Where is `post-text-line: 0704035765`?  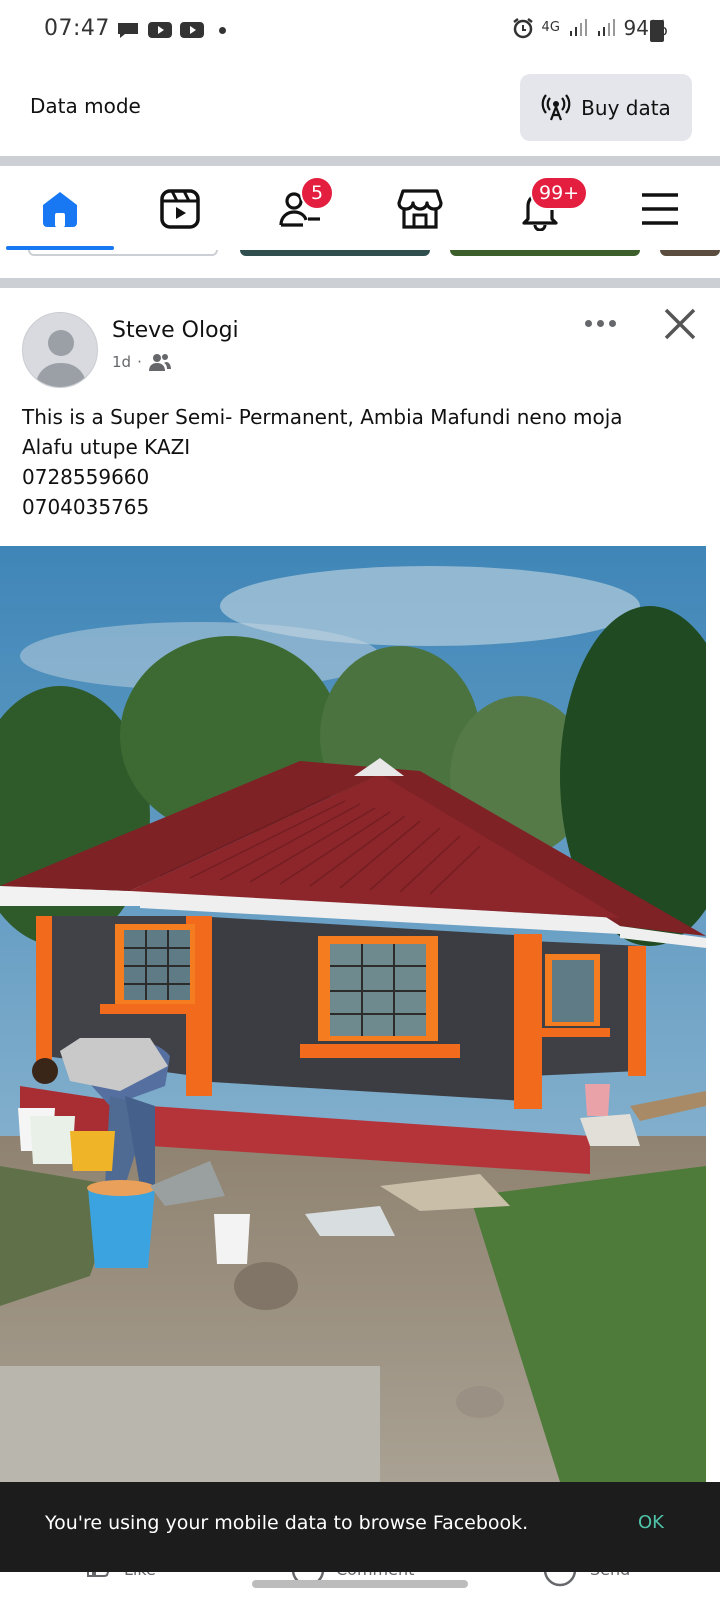 post-text-line: 0704035765 is located at coordinates (86, 507).